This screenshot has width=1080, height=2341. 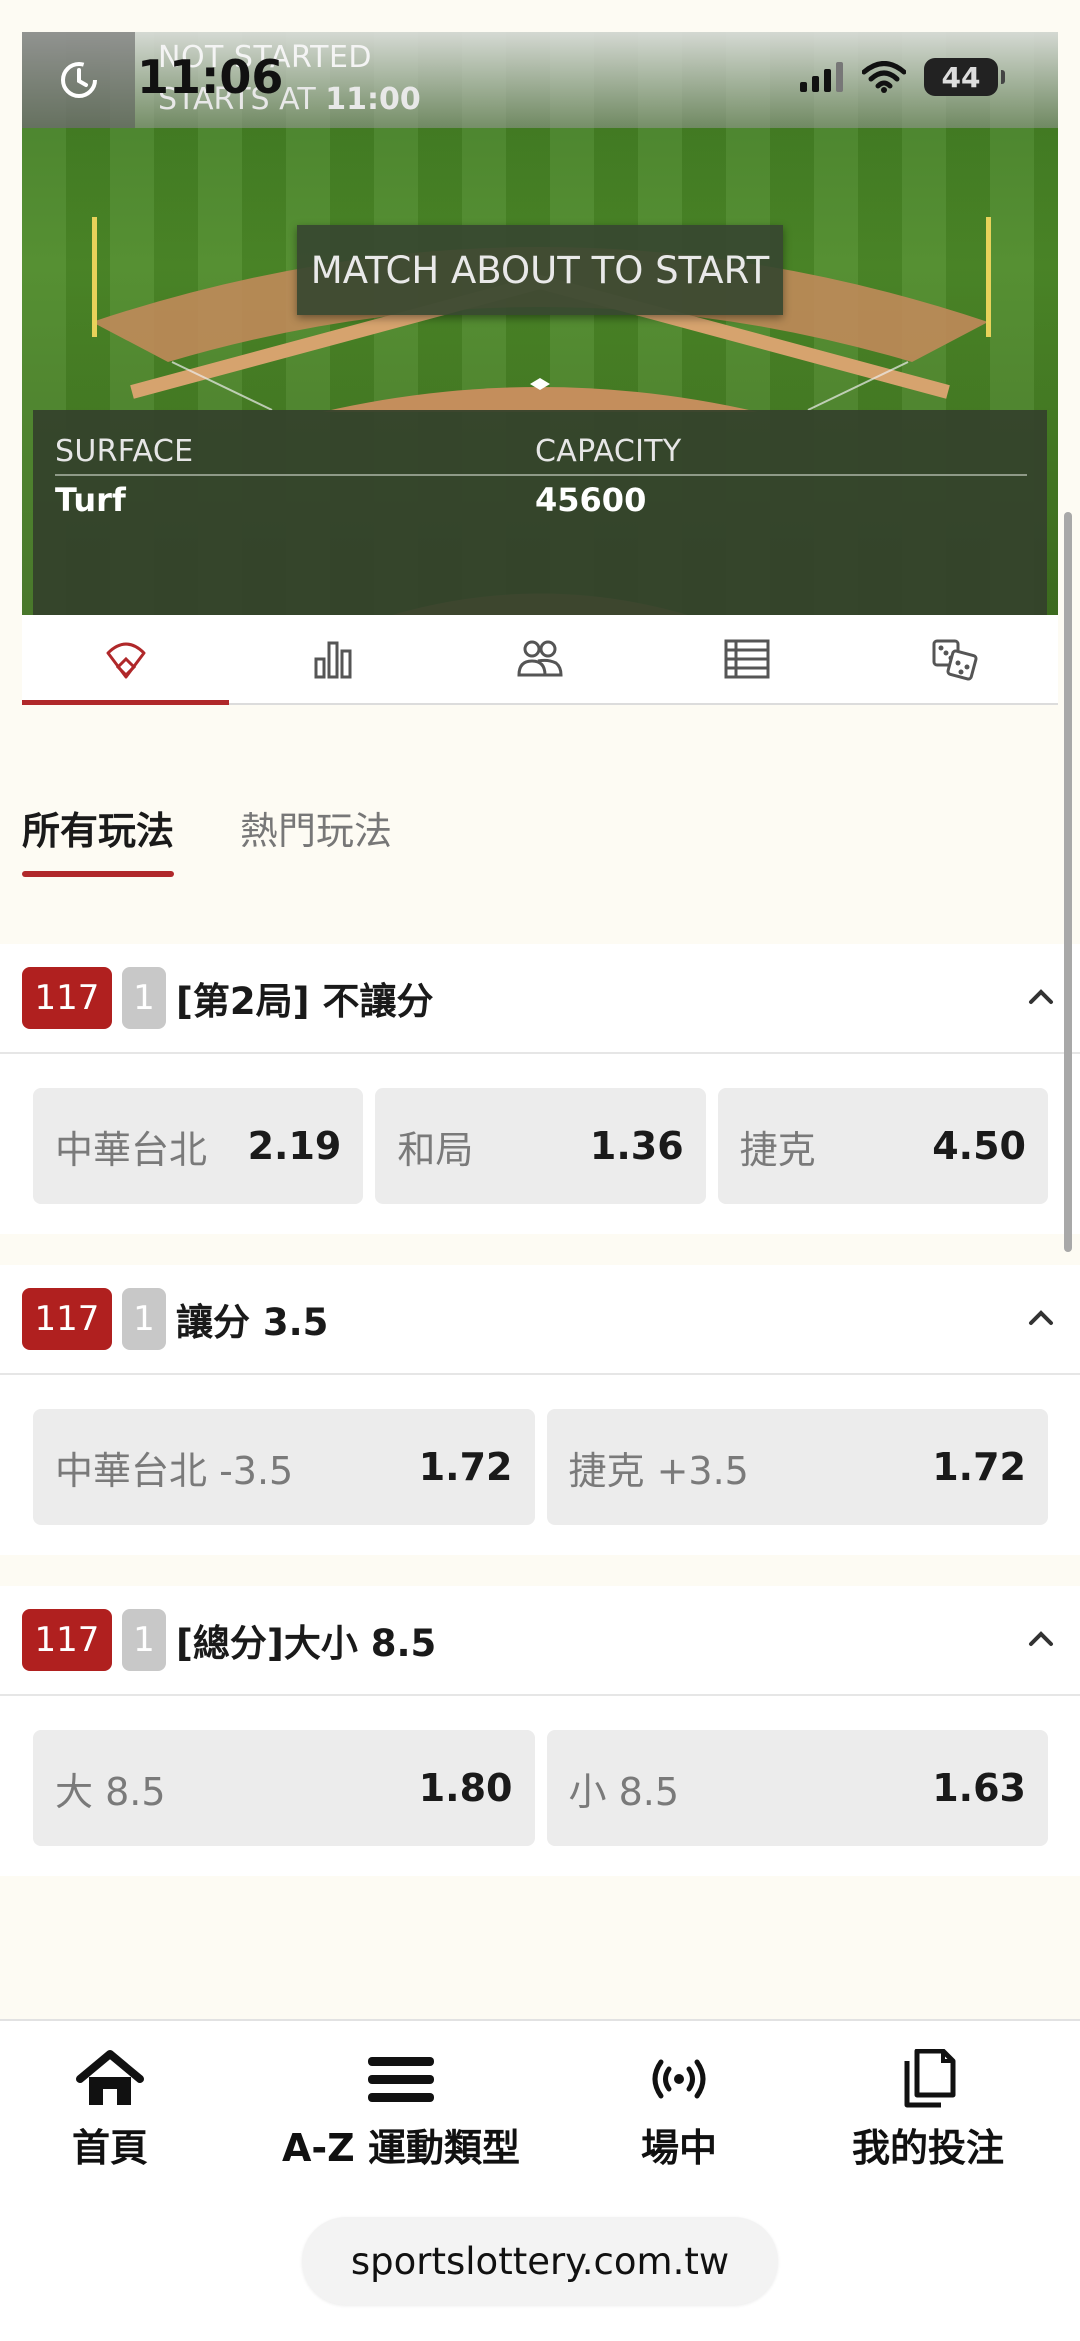 I want to click on odds-button: 中華台北 2.19, so click(x=198, y=1146).